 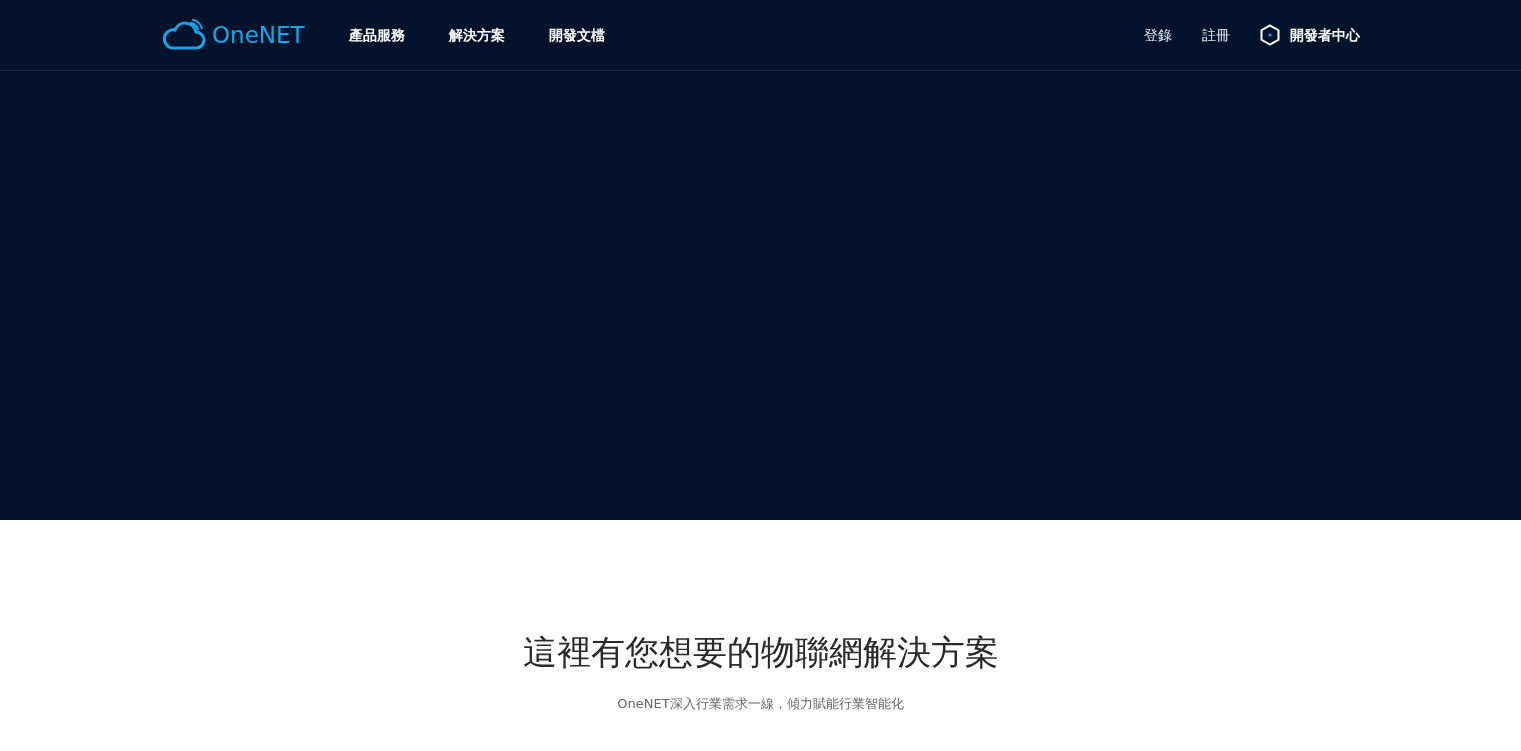 I want to click on nav-link: 開發文檔, so click(x=576, y=35).